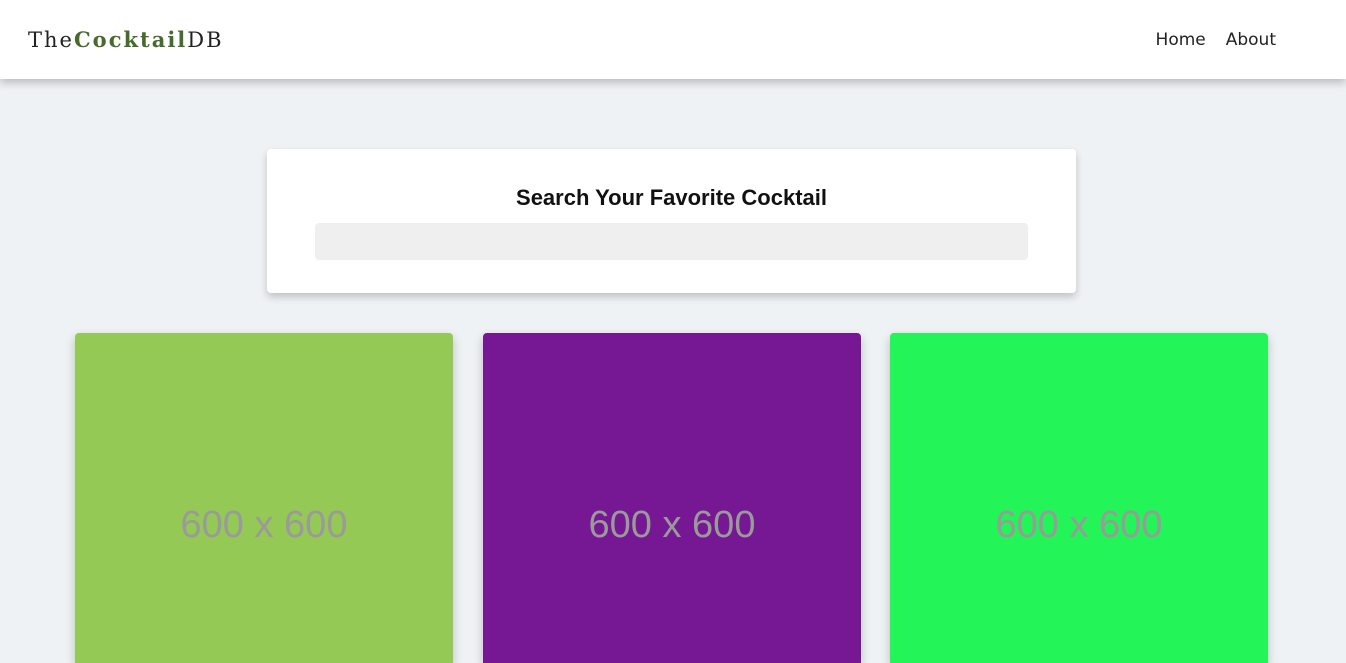 The width and height of the screenshot is (1346, 663). What do you see at coordinates (1181, 40) in the screenshot?
I see `nav-link-home: Home` at bounding box center [1181, 40].